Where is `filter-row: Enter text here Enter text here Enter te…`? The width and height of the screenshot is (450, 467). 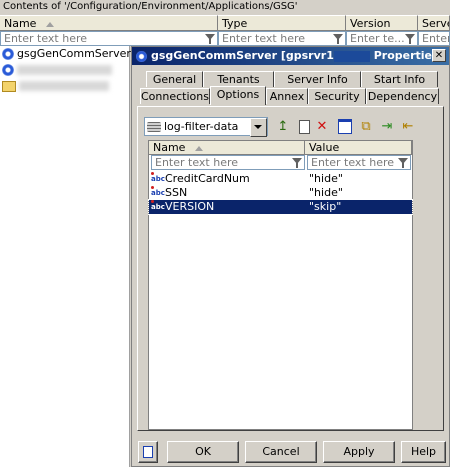 filter-row: Enter text here Enter text here Enter te… is located at coordinates (225, 38).